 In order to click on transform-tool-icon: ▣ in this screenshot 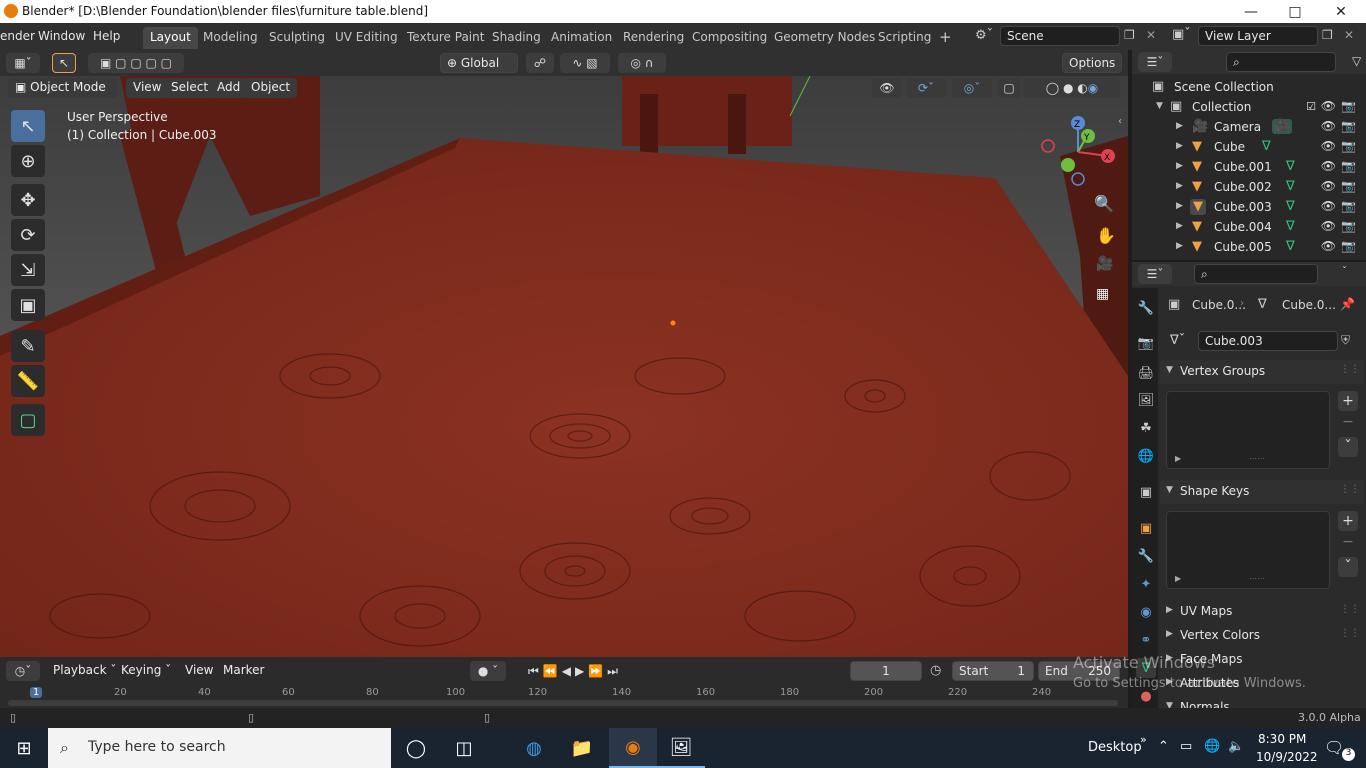, I will do `click(28, 305)`.